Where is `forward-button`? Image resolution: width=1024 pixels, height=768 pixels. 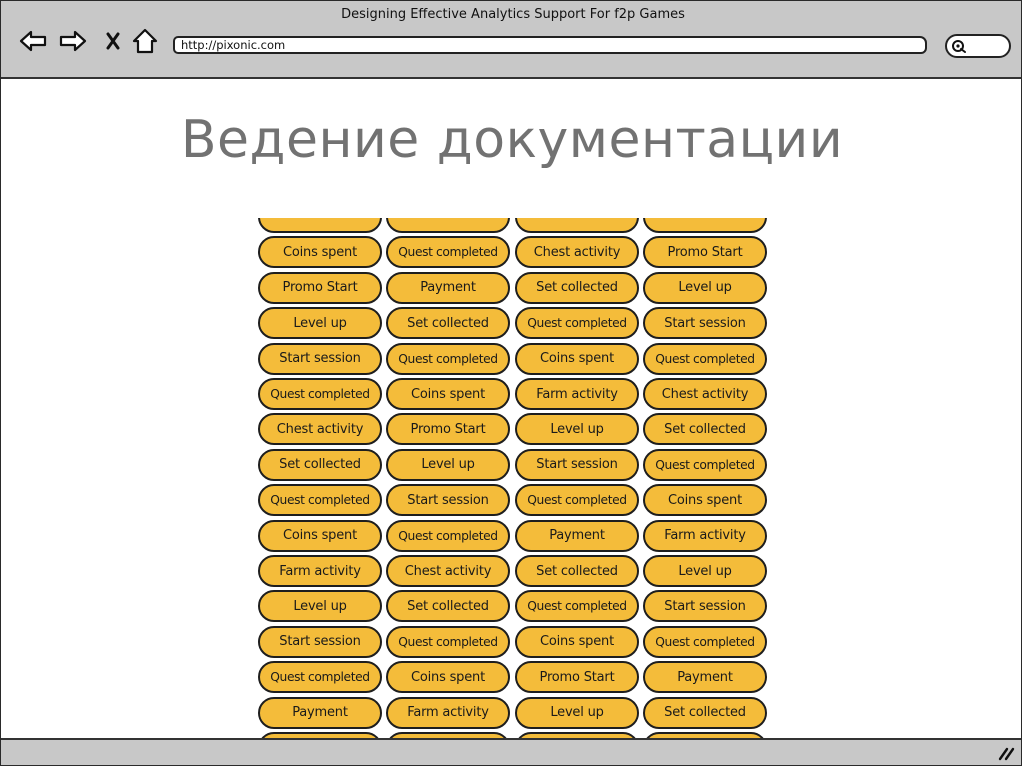 forward-button is located at coordinates (73, 41).